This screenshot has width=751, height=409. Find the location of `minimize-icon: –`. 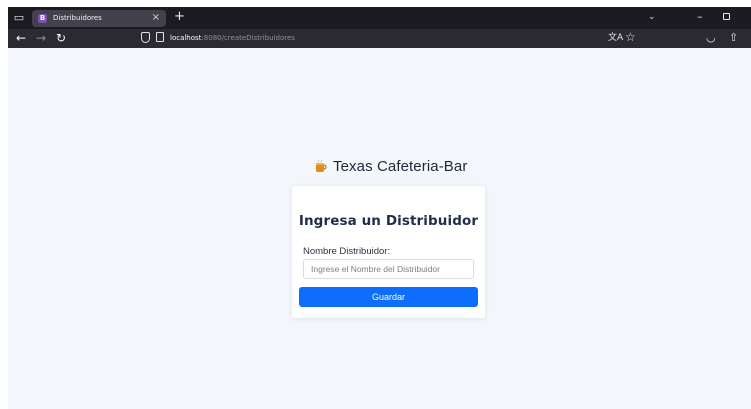

minimize-icon: – is located at coordinates (700, 17).